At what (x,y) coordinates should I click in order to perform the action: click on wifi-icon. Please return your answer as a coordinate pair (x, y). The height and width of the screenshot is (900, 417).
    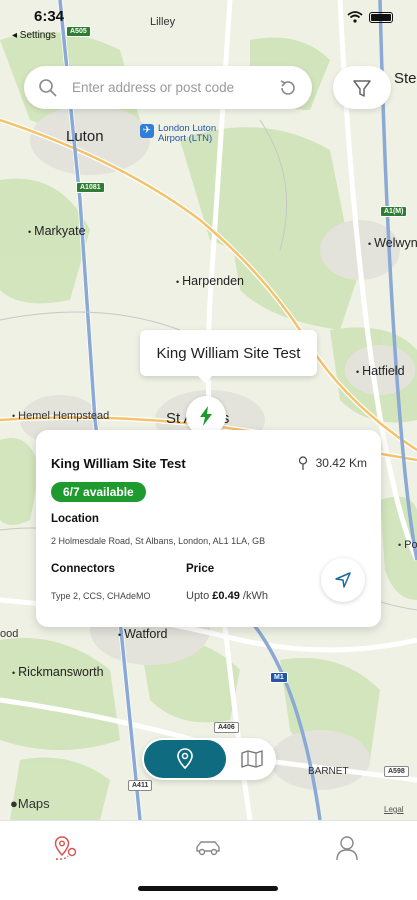
    Looking at the image, I should click on (355, 17).